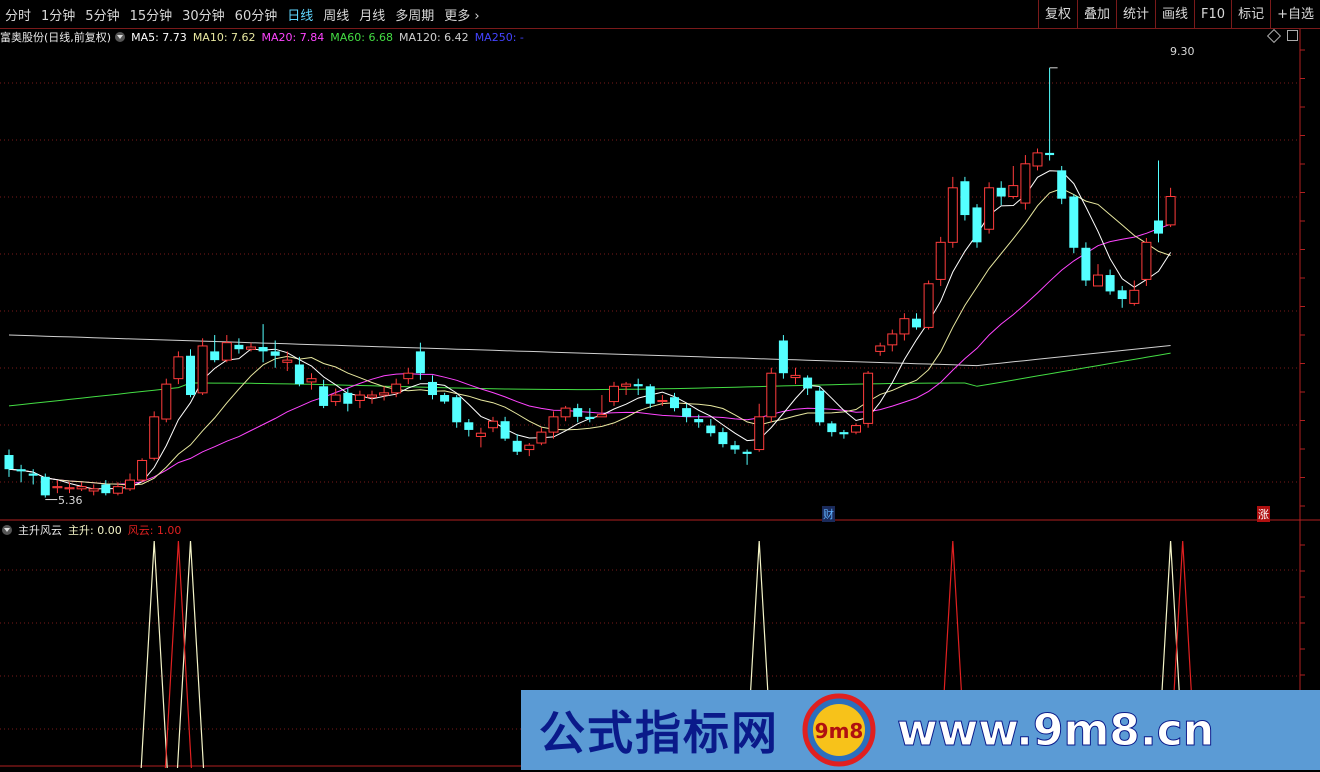 The image size is (1320, 772). I want to click on watermark-banner: 公式指标网 9m8 www.9m8.cn, so click(920, 730).